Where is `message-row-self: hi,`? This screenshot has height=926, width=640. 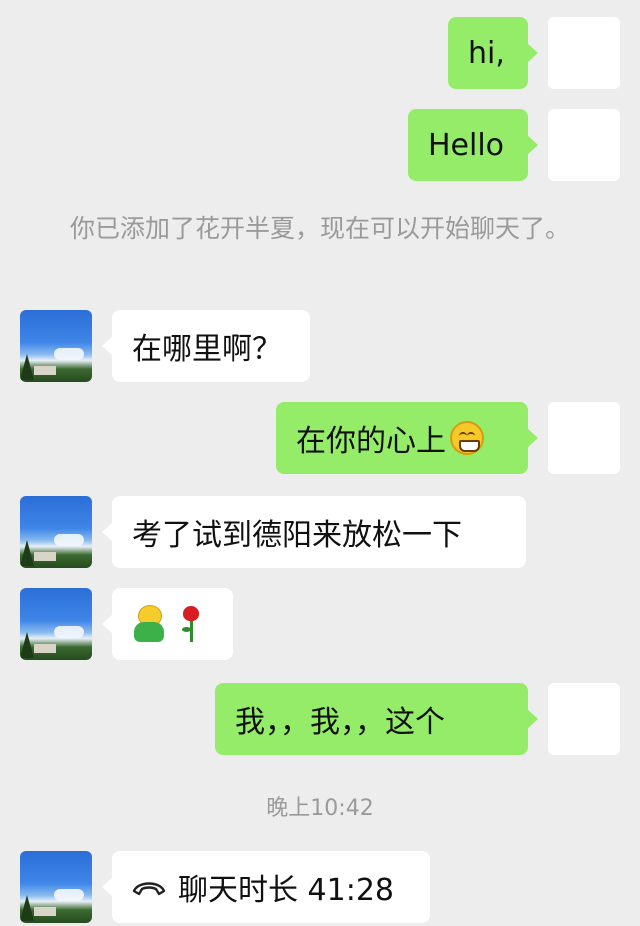
message-row-self: hi, is located at coordinates (320, 53).